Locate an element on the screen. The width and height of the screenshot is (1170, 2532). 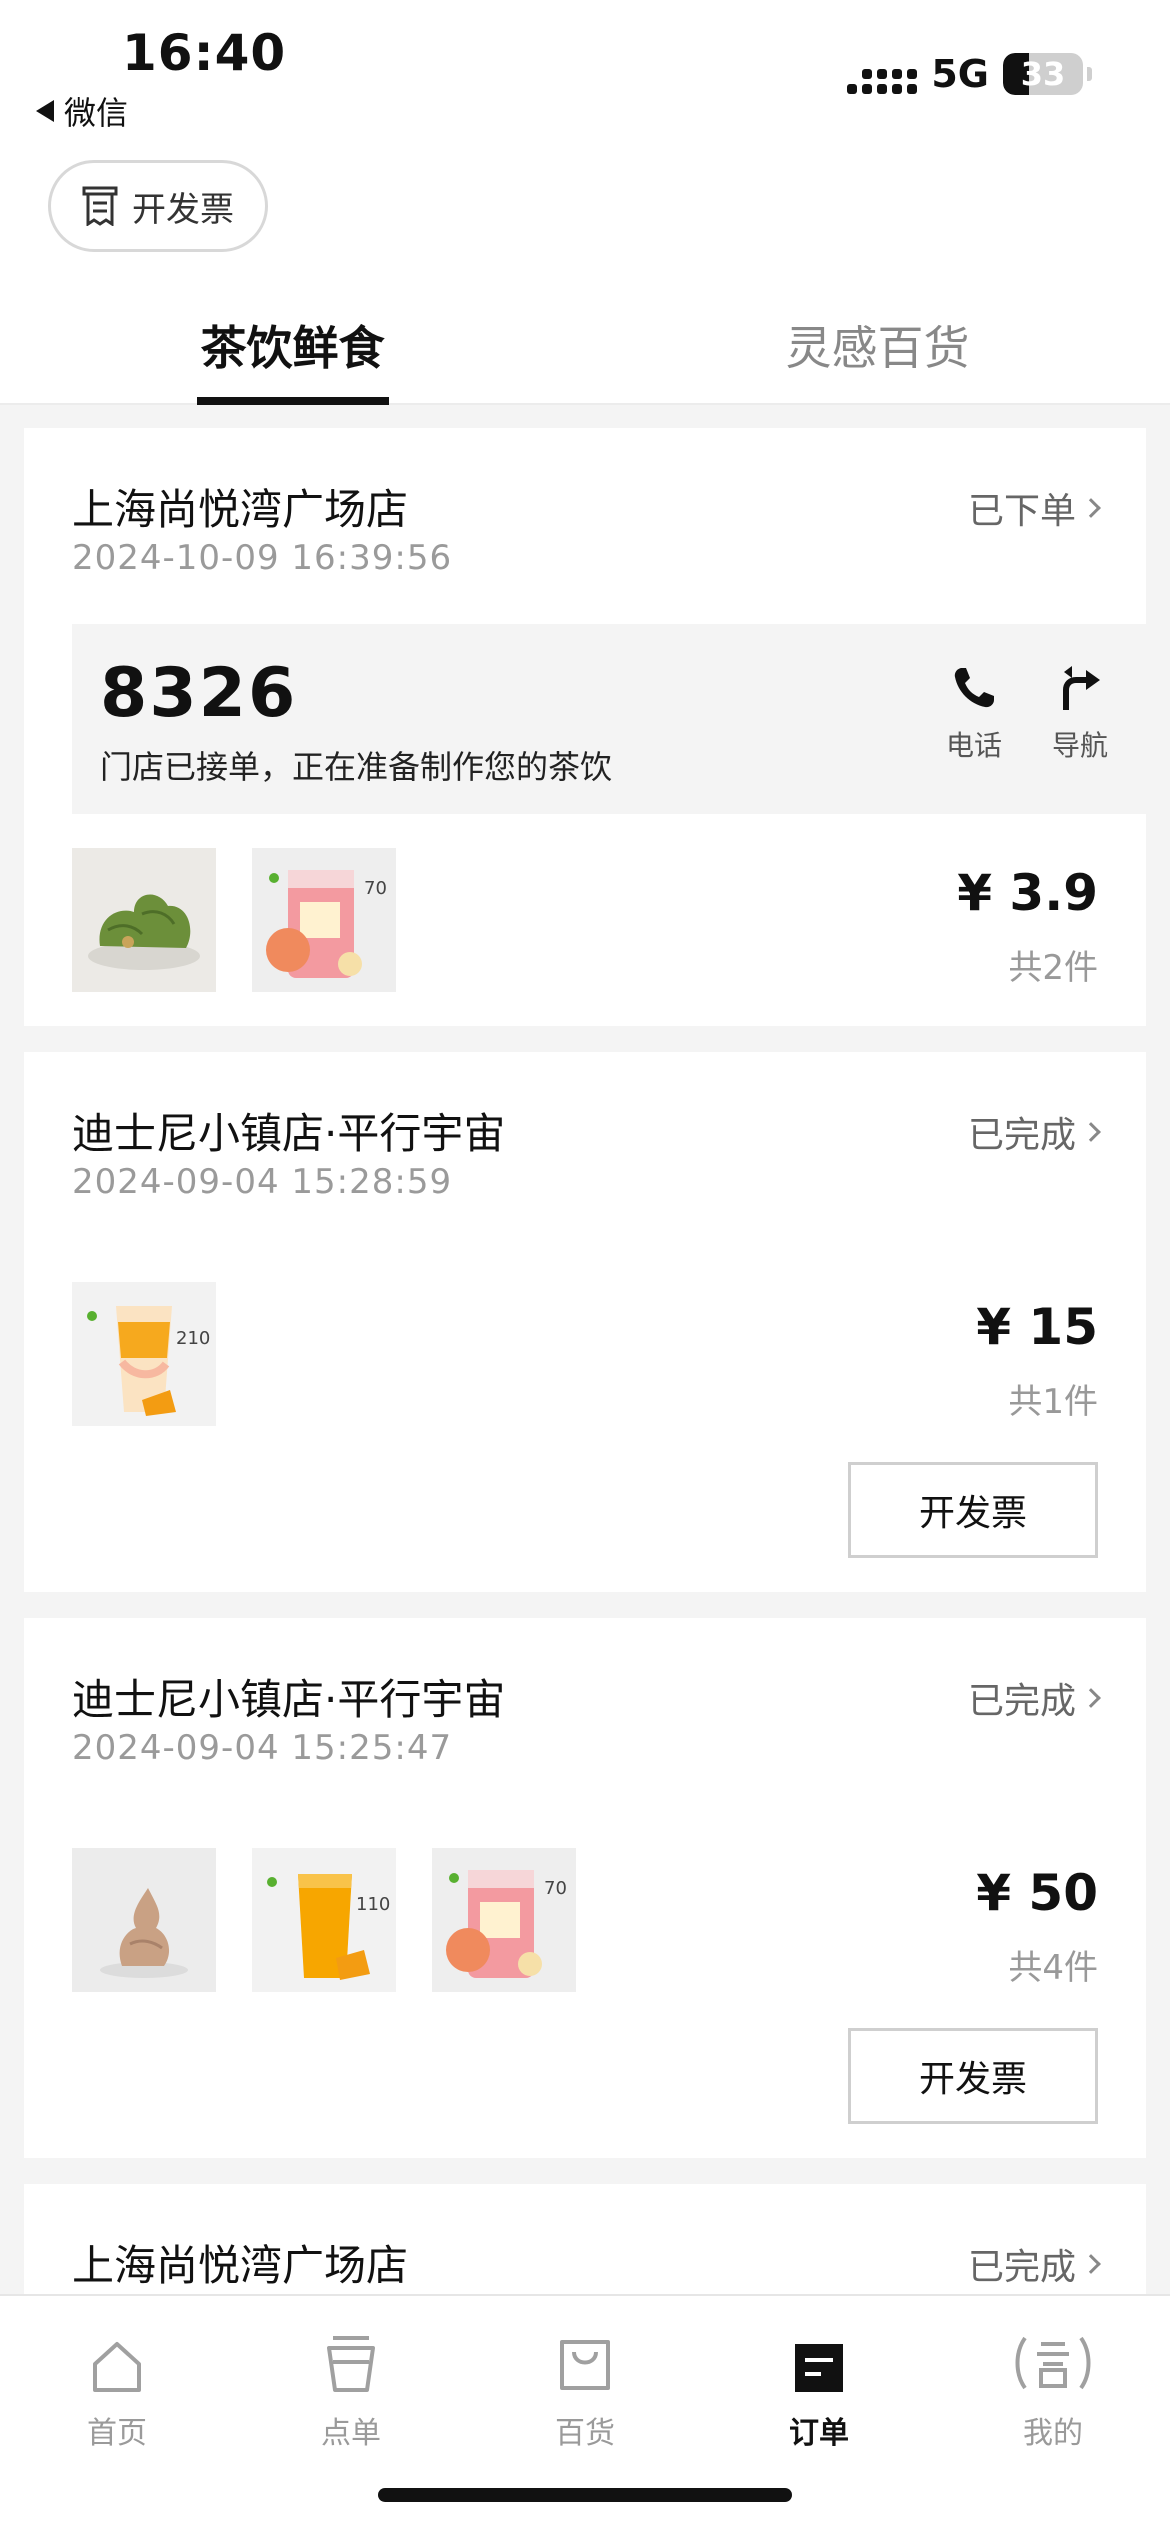
order-time: 2024-09-04 15:25:47 is located at coordinates (262, 1748).